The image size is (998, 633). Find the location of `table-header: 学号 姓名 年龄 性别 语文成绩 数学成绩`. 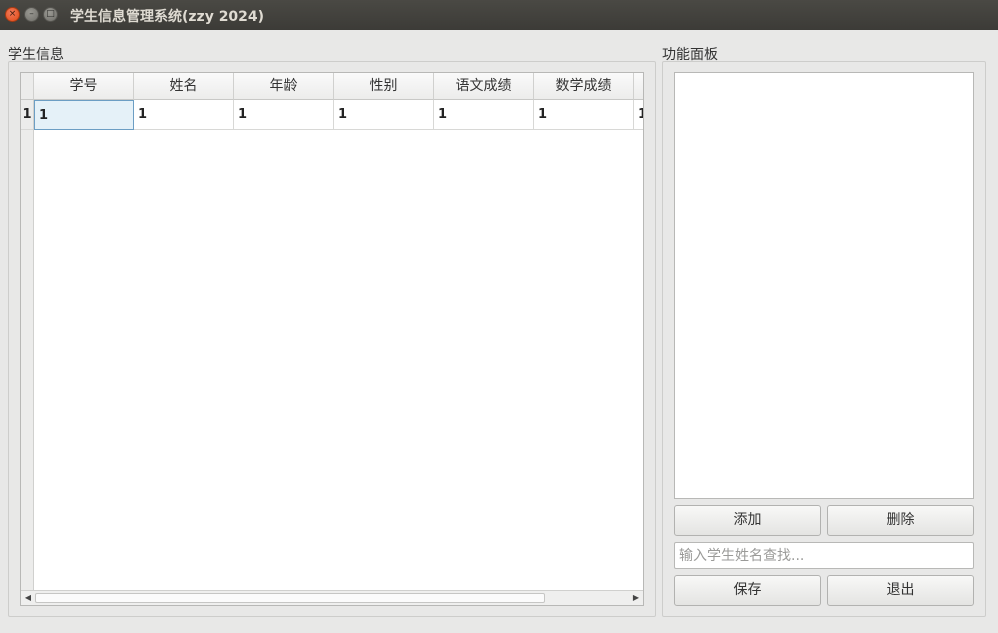

table-header: 学号 姓名 年龄 性别 语文成绩 数学成绩 is located at coordinates (338, 86).